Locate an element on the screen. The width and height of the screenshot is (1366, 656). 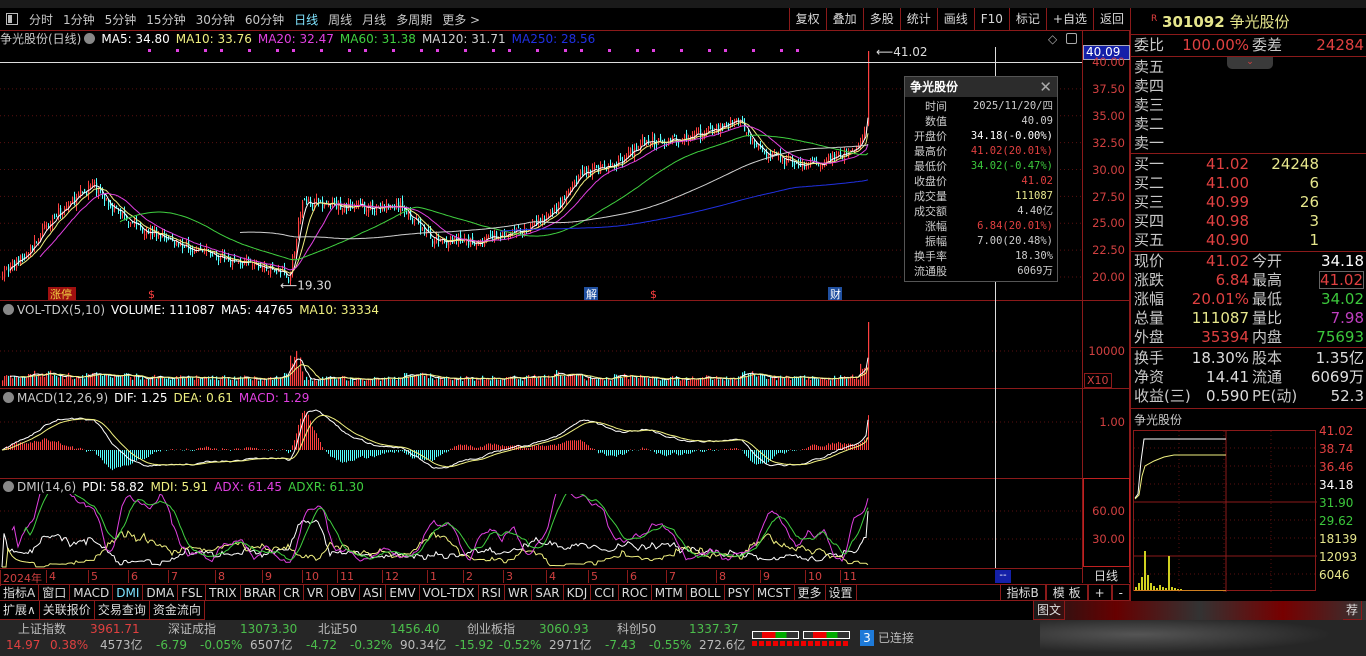
tool-button: 画线 is located at coordinates (955, 19).